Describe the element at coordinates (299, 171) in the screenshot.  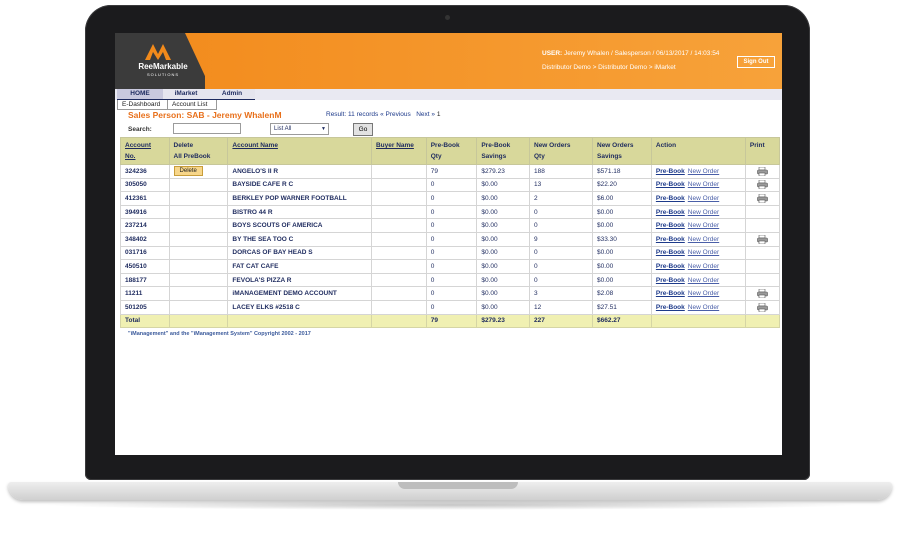
I see `account-name: ANGELO'S II R` at that location.